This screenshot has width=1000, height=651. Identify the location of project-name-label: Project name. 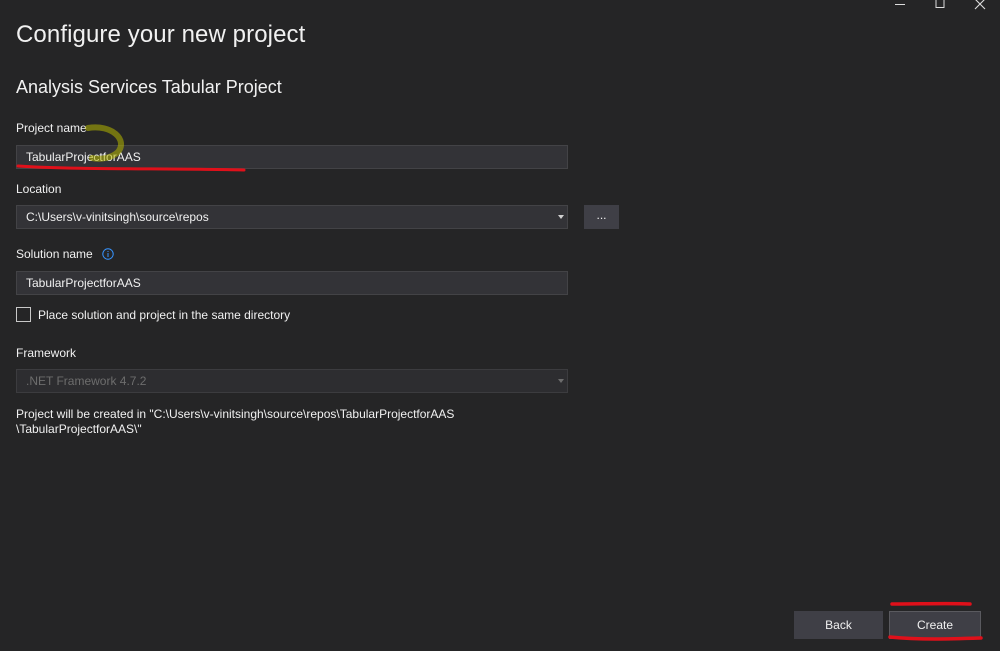
(51, 128).